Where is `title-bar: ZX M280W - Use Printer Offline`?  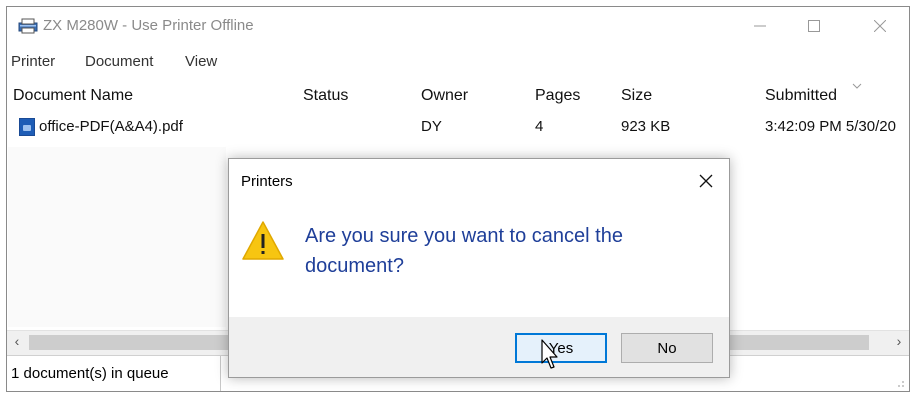
title-bar: ZX M280W - Use Printer Offline is located at coordinates (458, 26).